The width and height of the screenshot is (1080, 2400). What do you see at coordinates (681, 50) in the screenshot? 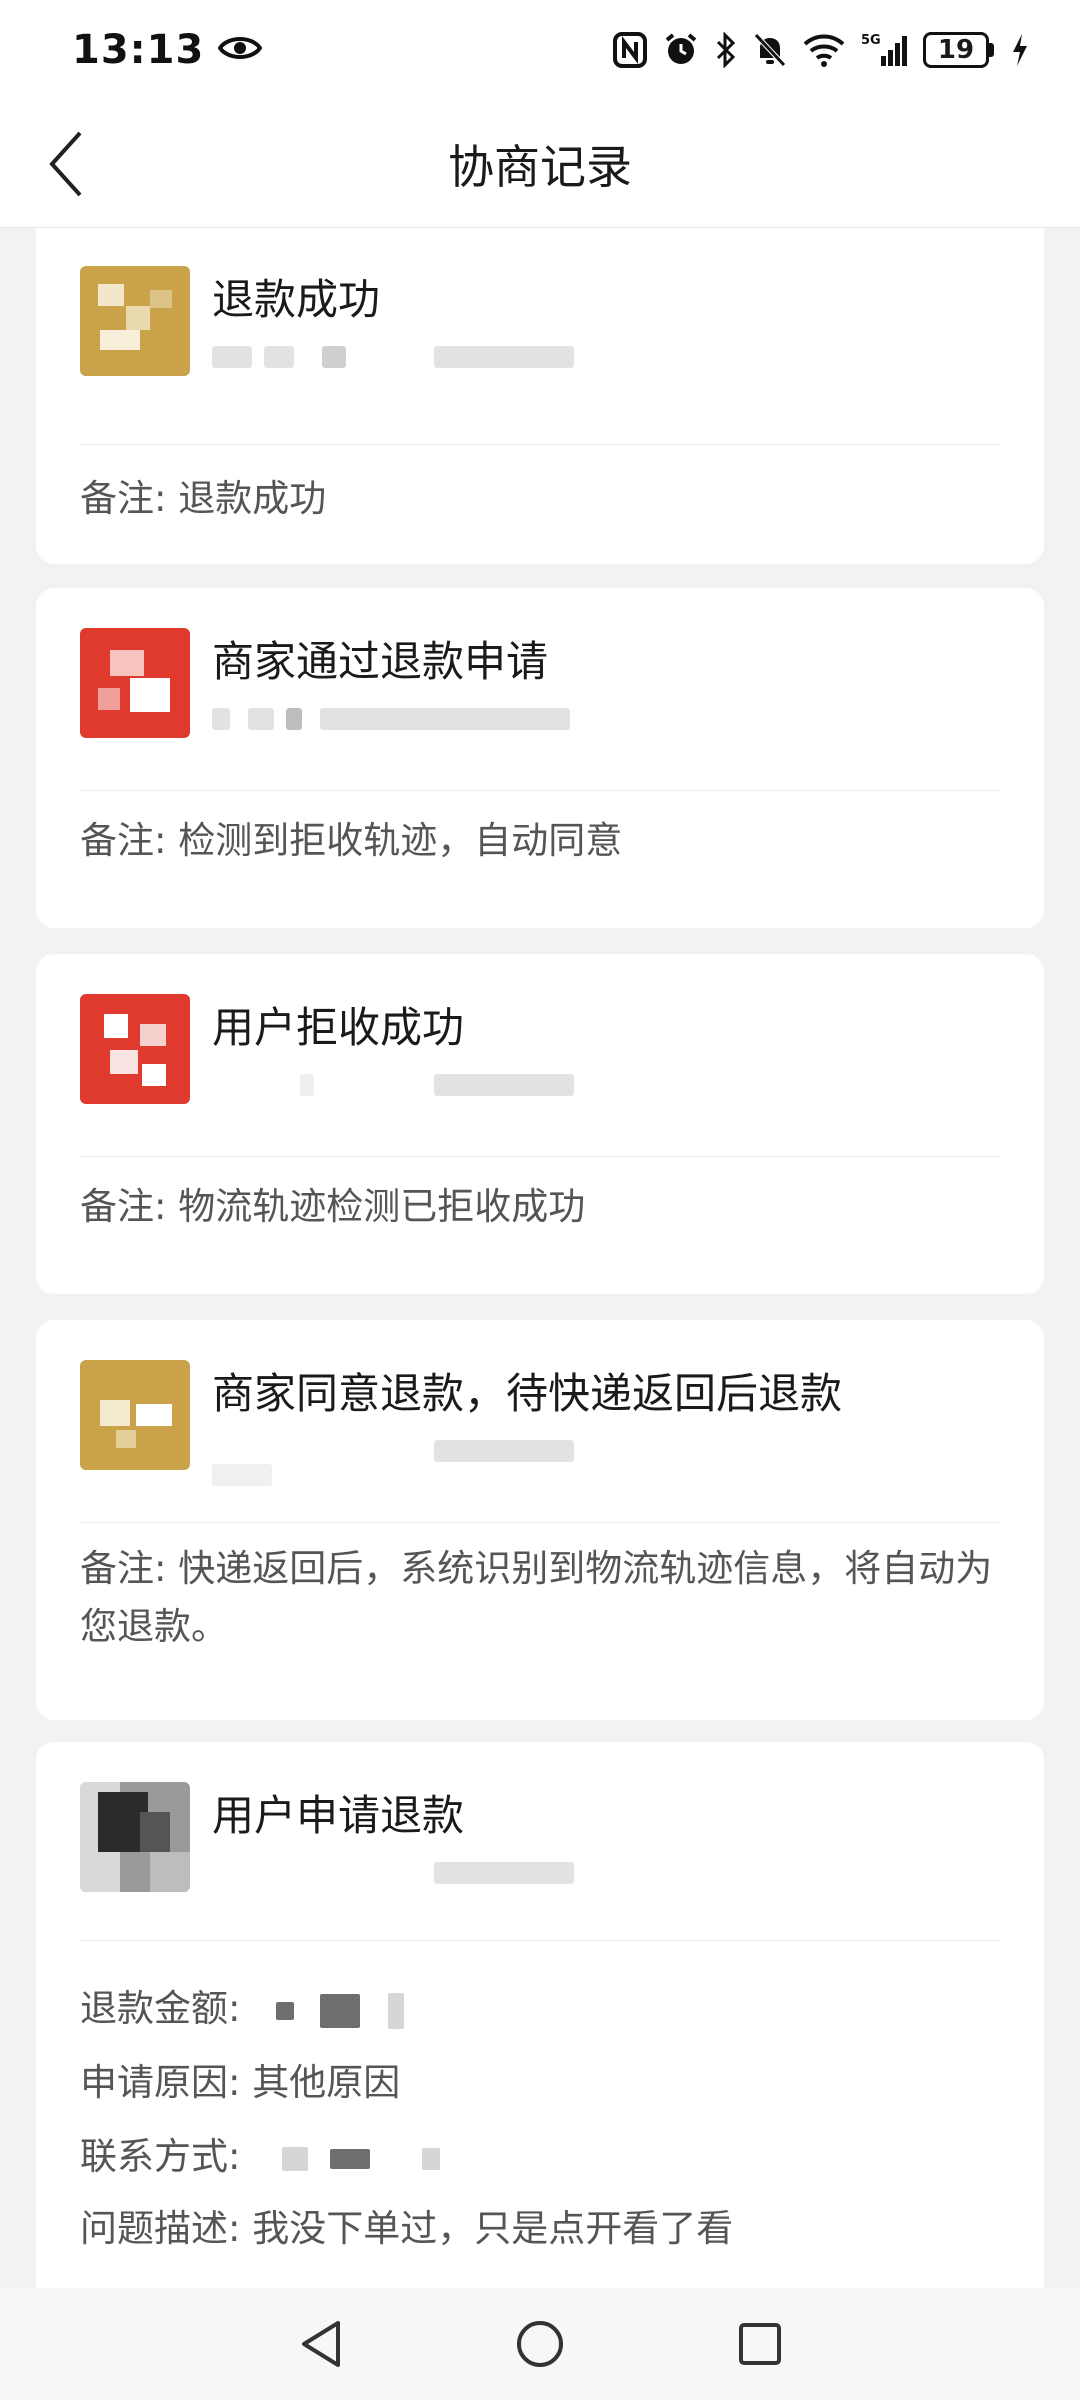
I see `alarm-icon` at bounding box center [681, 50].